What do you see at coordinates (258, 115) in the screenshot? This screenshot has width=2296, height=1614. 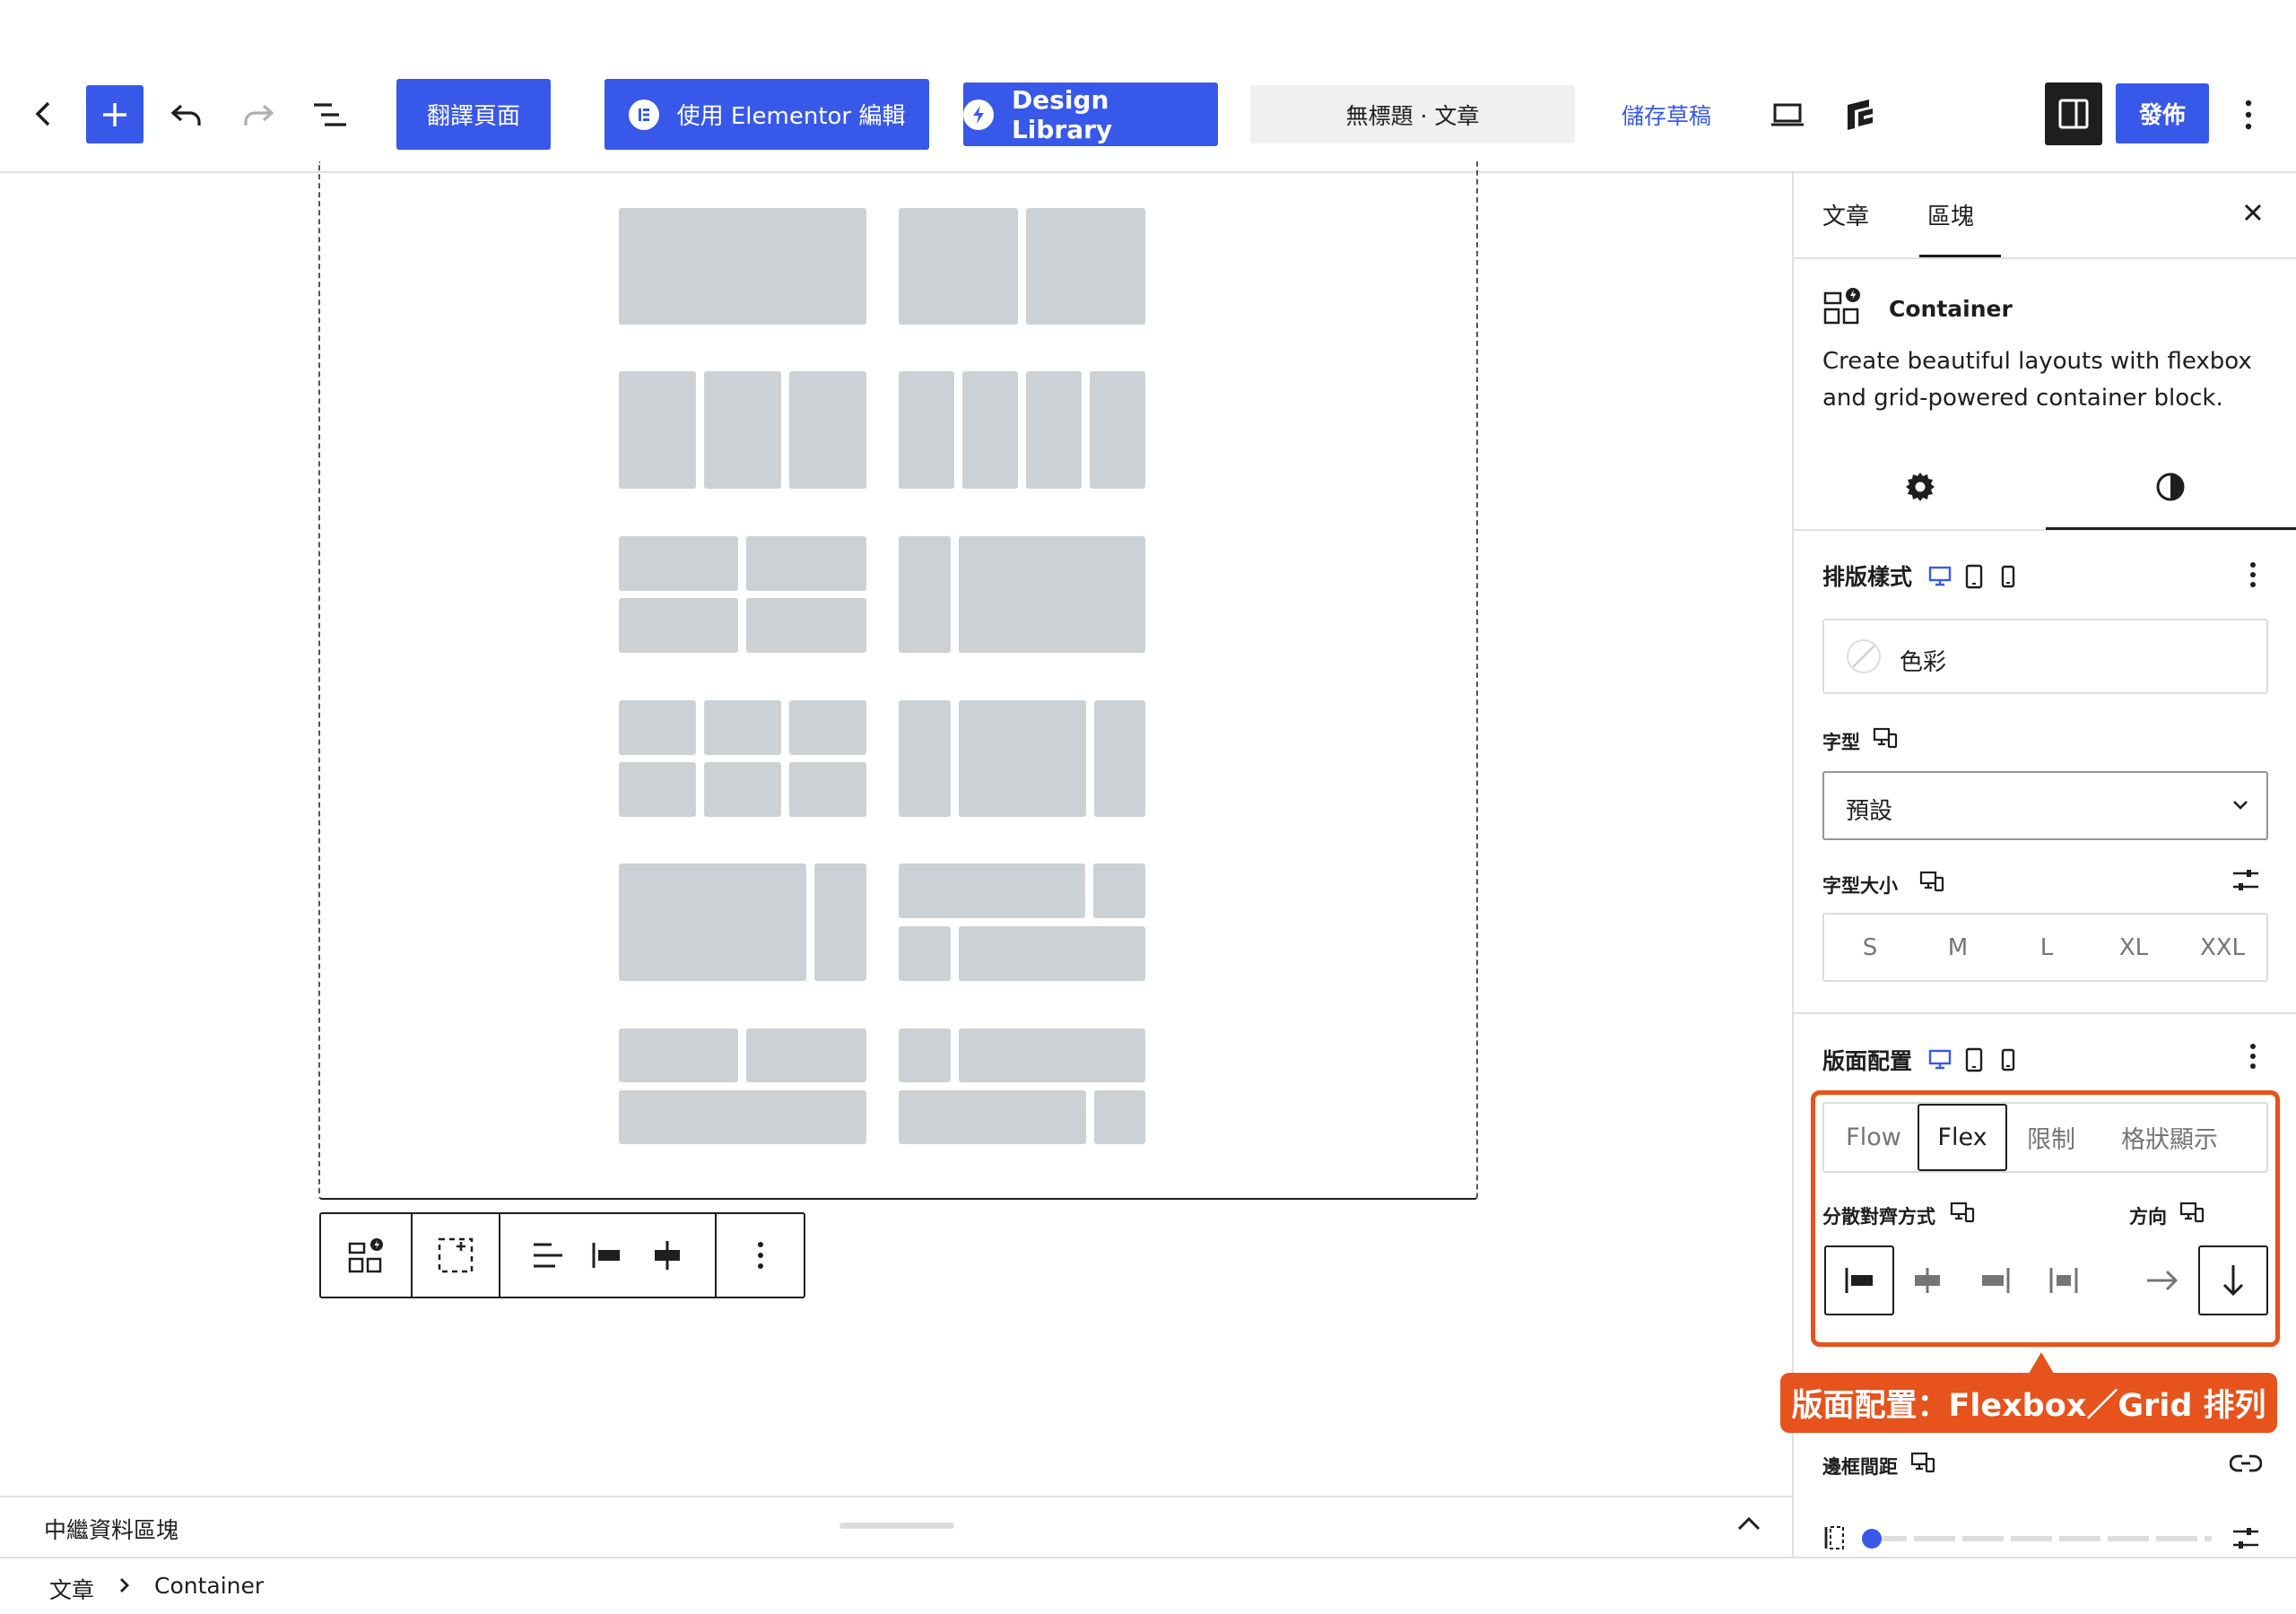 I see `redo-icon` at bounding box center [258, 115].